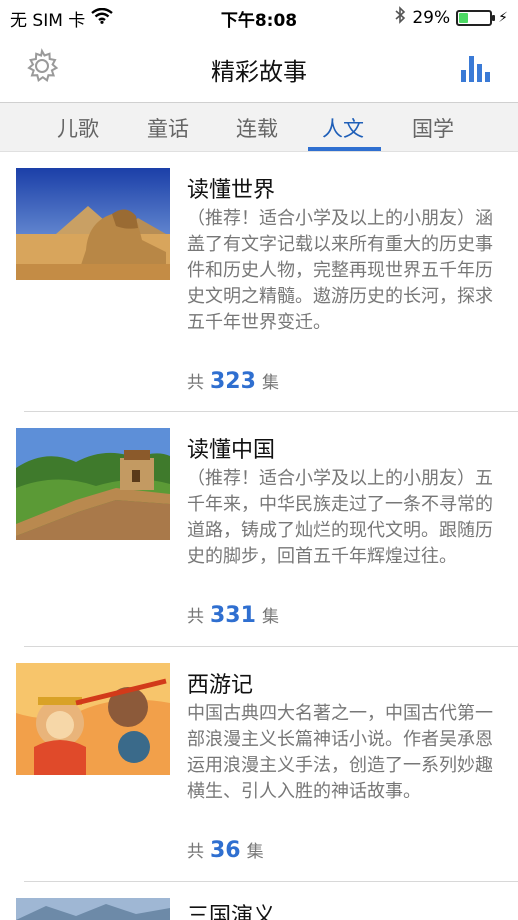 The image size is (518, 920). Describe the element at coordinates (168, 128) in the screenshot. I see `tab-fairy-tales: 童话` at that location.